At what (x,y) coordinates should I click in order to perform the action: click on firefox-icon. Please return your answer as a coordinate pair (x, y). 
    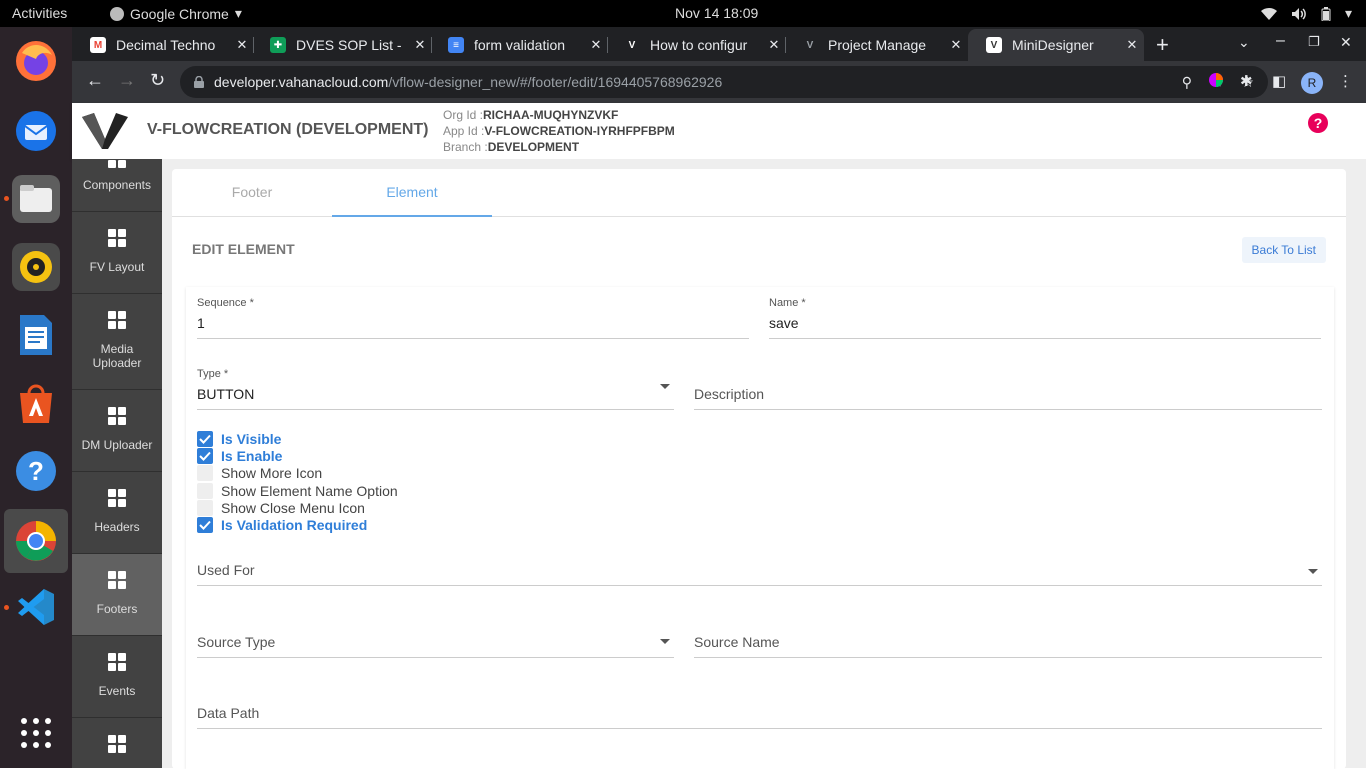
    Looking at the image, I should click on (36, 61).